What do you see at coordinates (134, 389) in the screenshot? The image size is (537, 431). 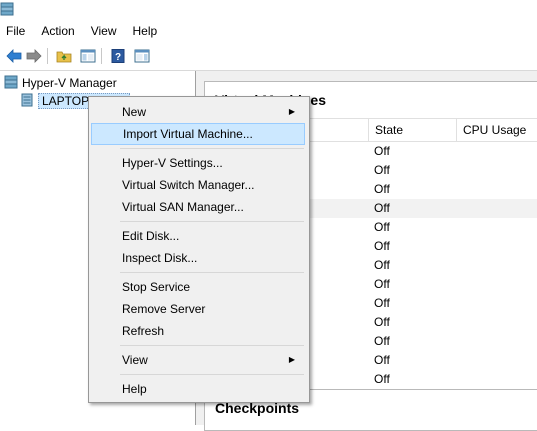 I see `menu-item-label: Help` at bounding box center [134, 389].